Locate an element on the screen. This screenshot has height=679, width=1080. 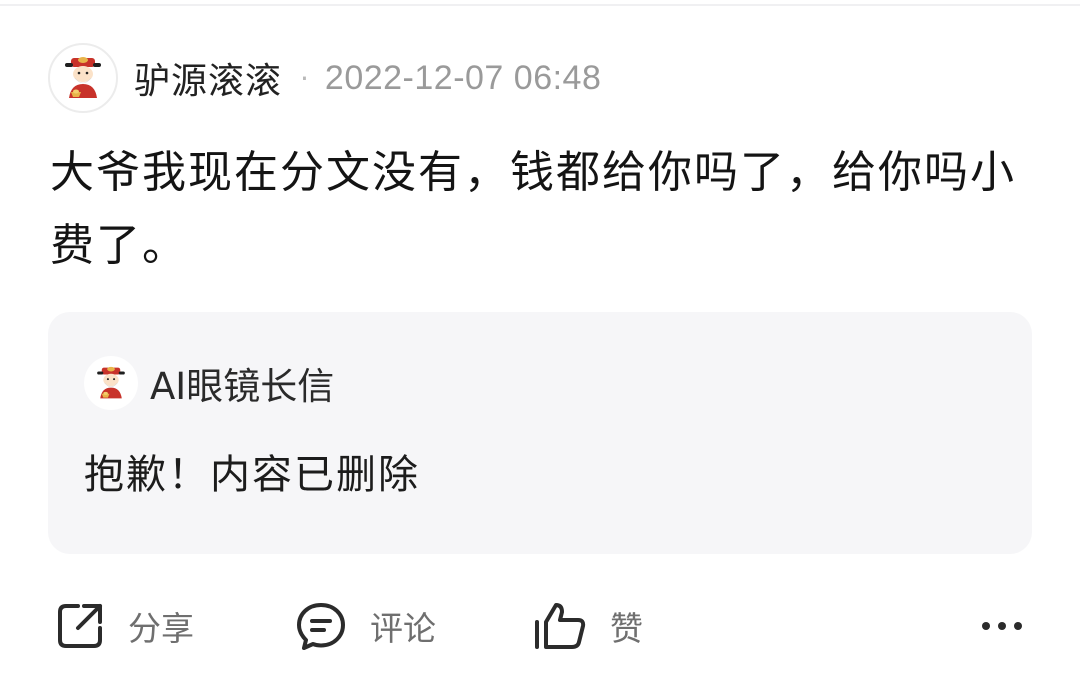
author-avatar is located at coordinates (83, 78).